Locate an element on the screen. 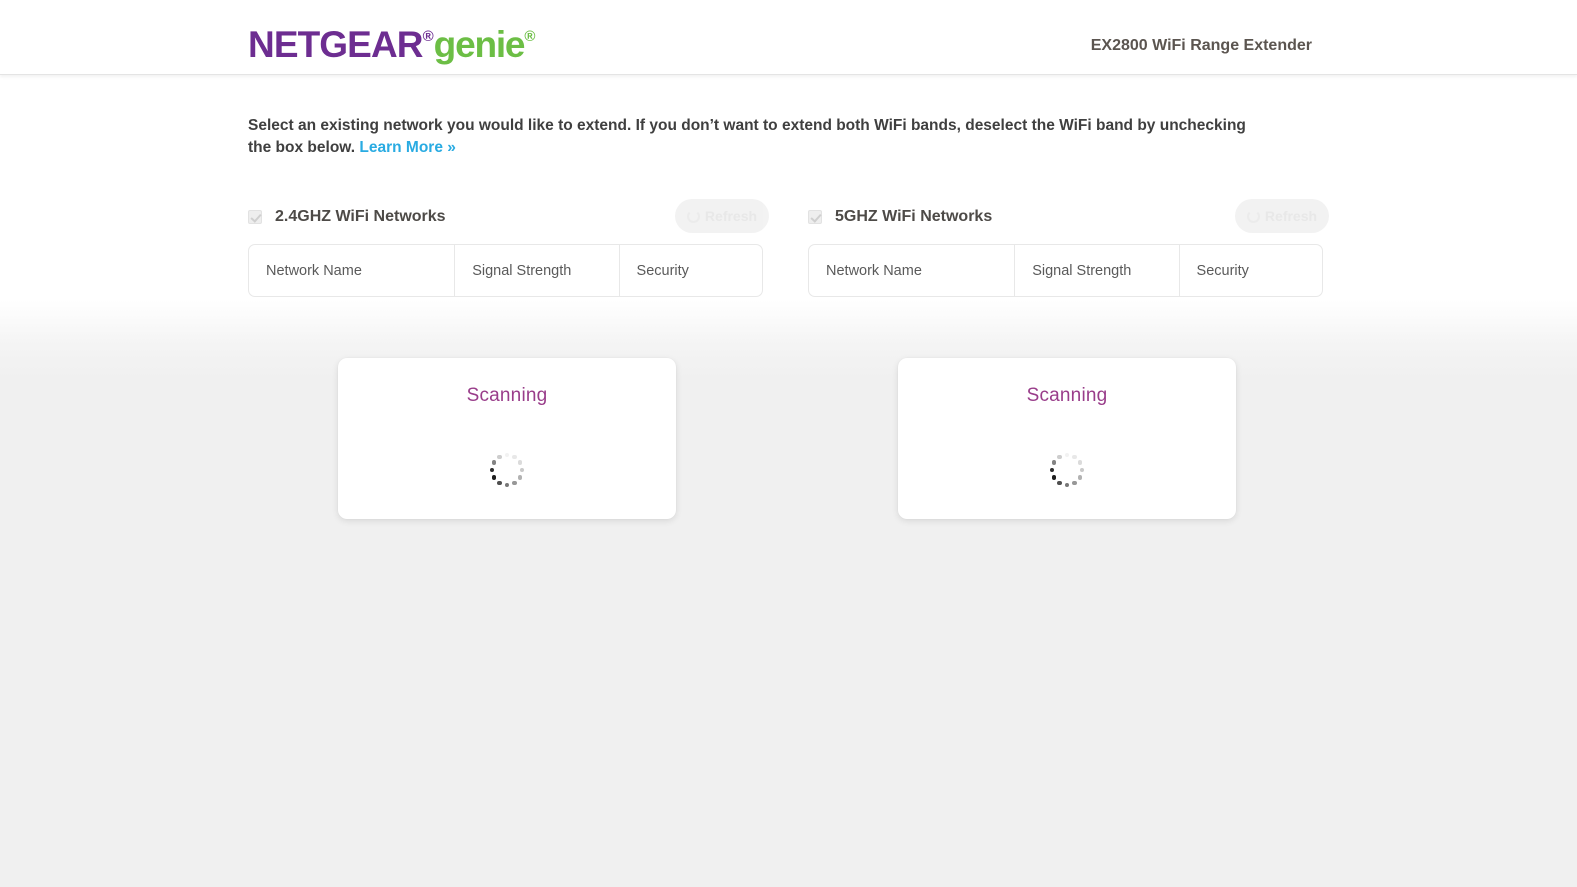 This screenshot has width=1577, height=887. band-title-5ghz: 5GHZ WiFi Networks is located at coordinates (914, 216).